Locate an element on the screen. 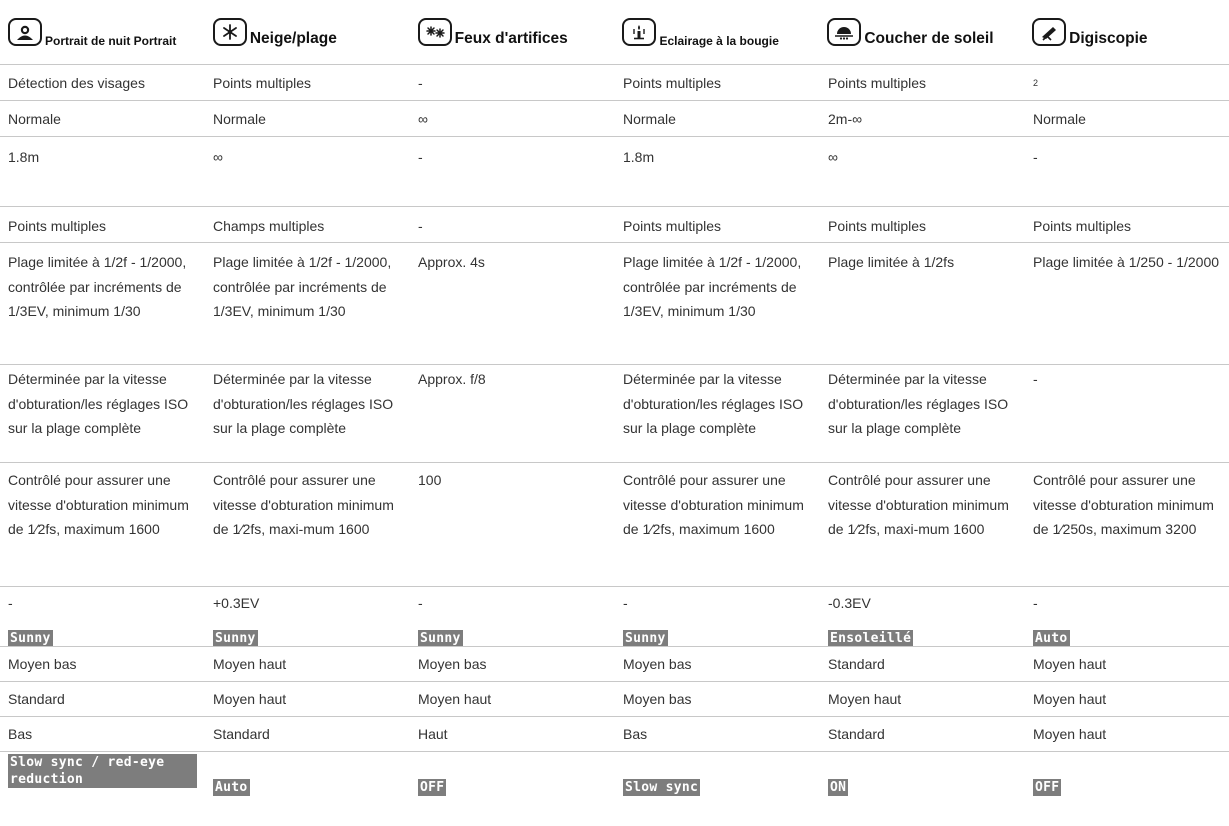  lcd-label: Slow sync is located at coordinates (662, 787).